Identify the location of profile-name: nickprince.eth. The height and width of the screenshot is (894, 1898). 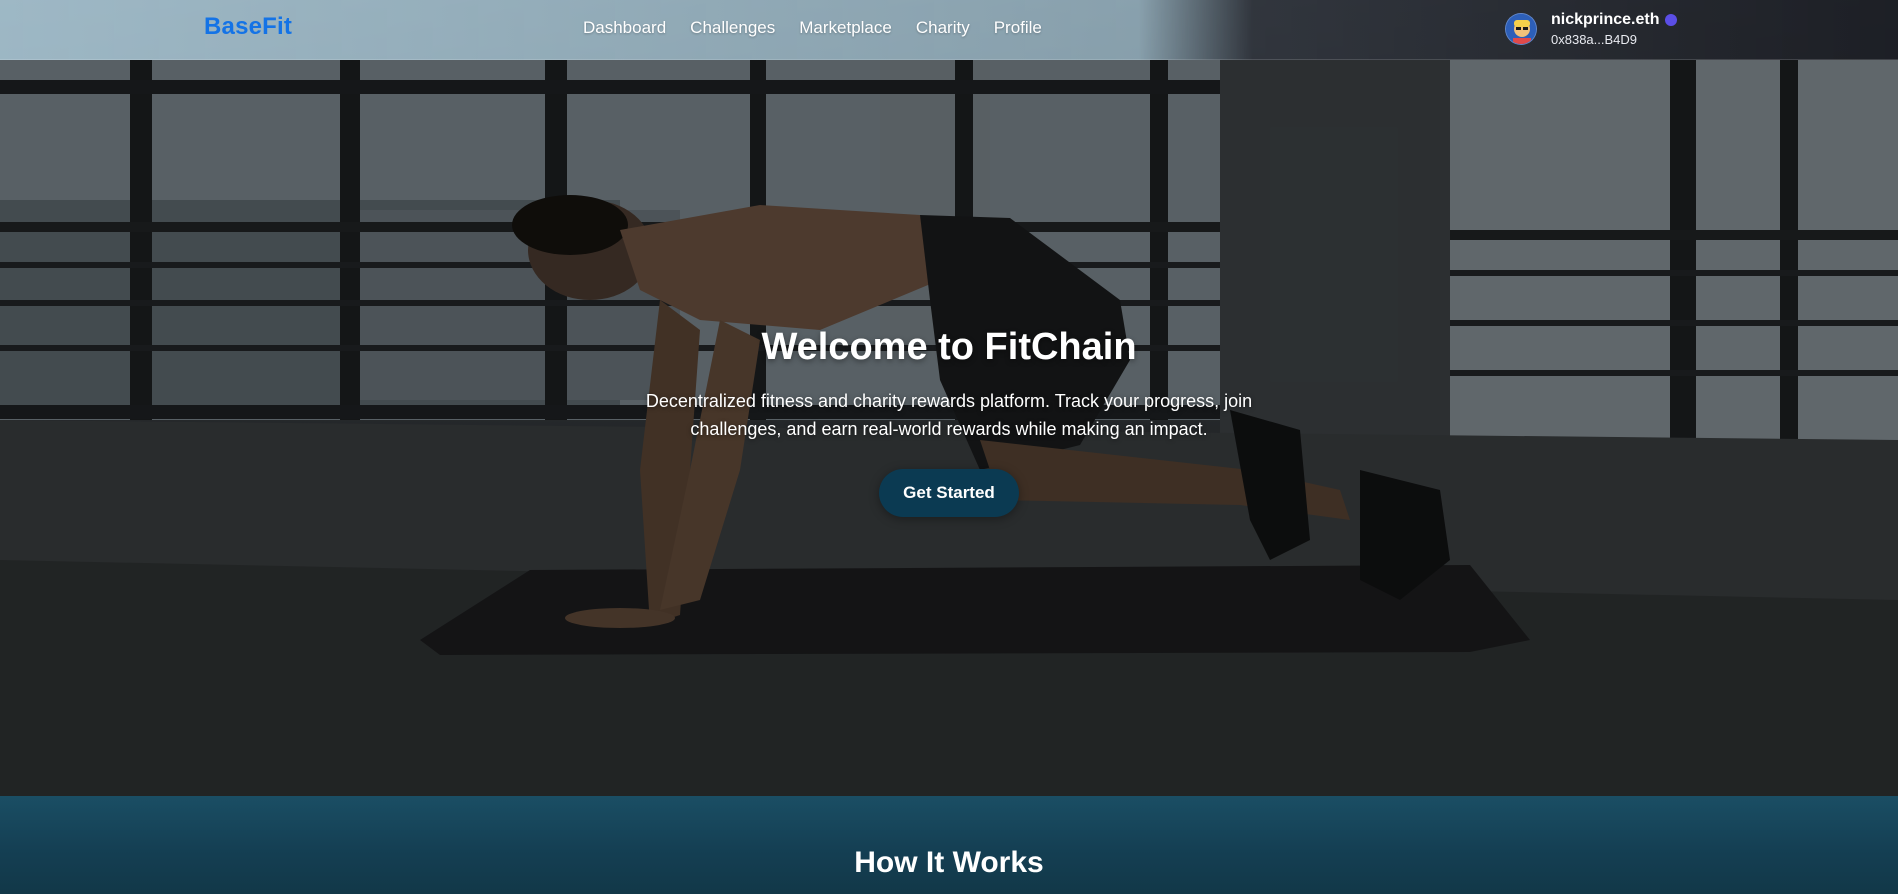
(1605, 19).